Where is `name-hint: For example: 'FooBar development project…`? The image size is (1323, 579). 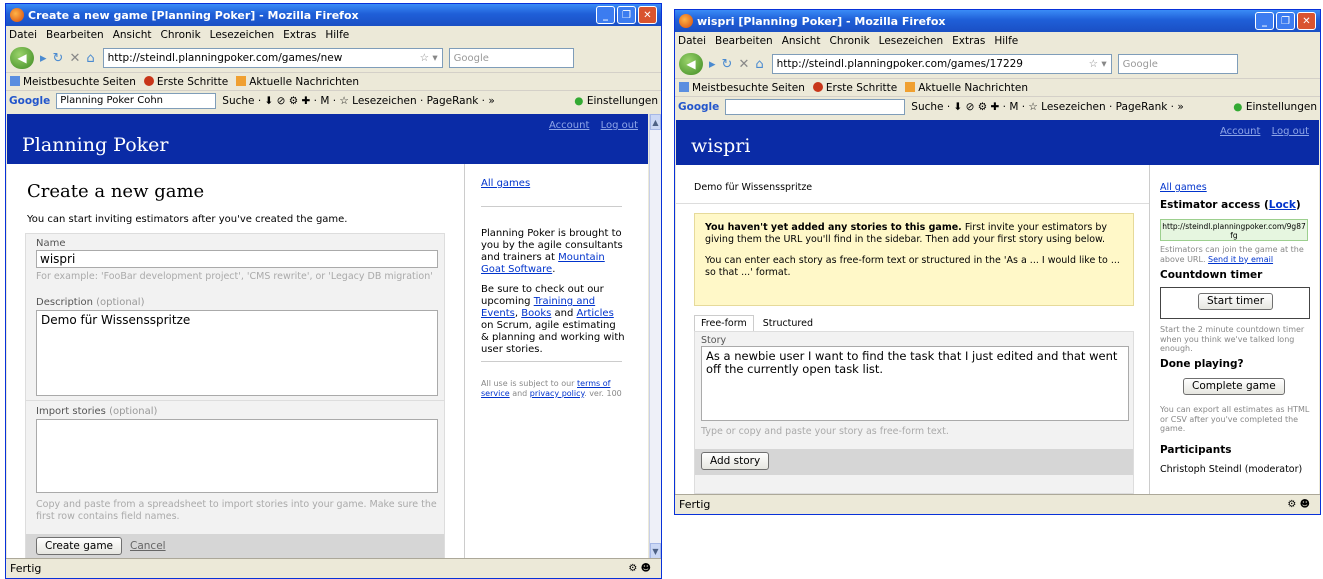
name-hint: For example: 'FooBar development project… is located at coordinates (234, 276).